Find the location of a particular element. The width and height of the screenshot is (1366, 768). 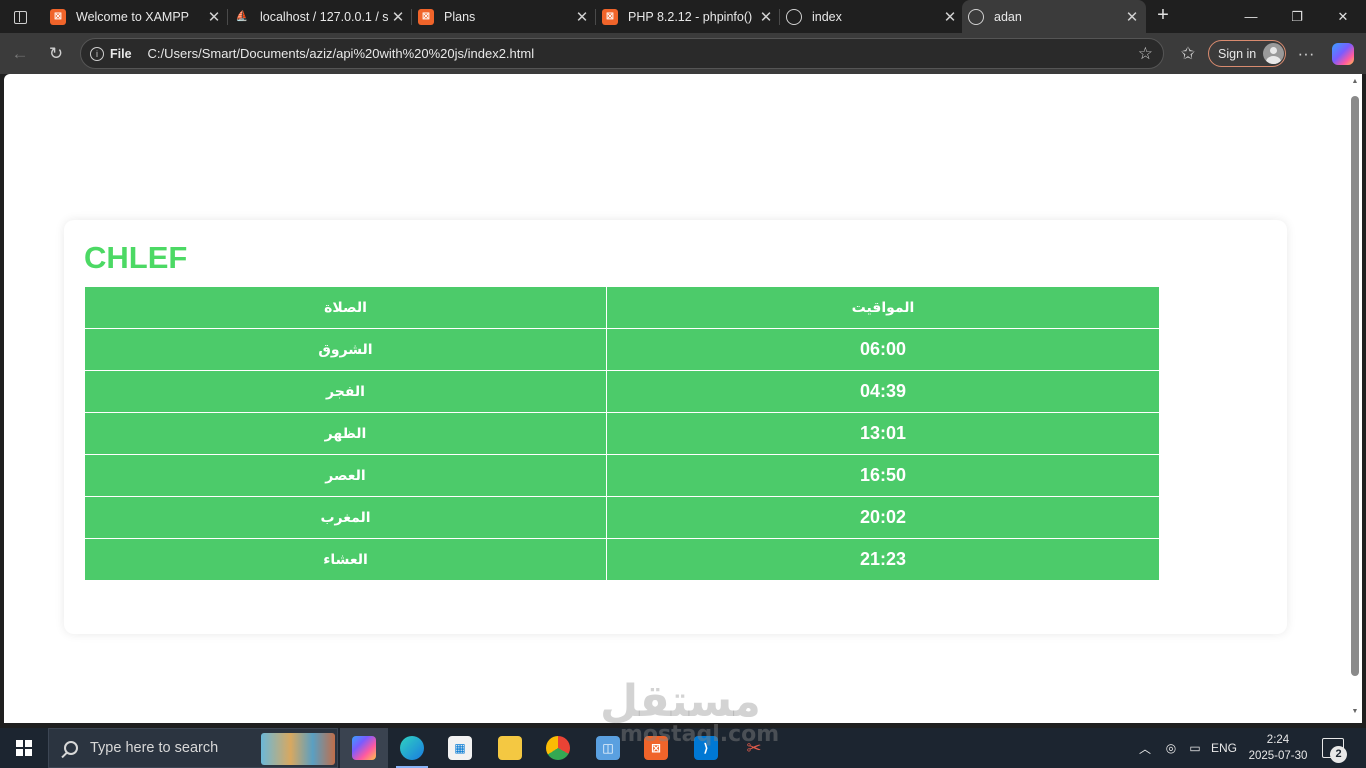

watermark-domain: mostaql.com is located at coordinates (700, 734).